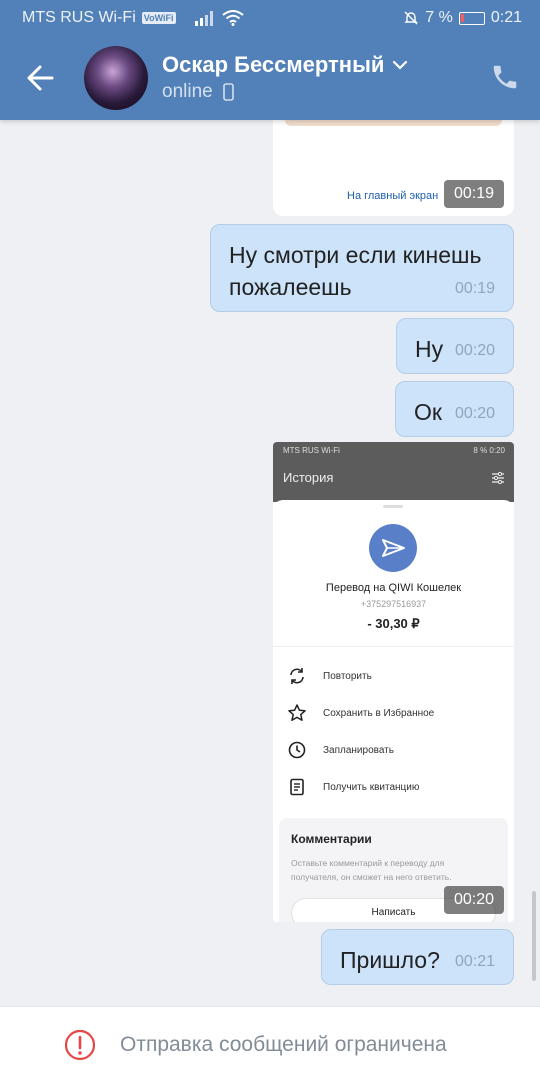 This screenshot has height=1080, width=540. Describe the element at coordinates (80, 1045) in the screenshot. I see `exclamation-circle-icon` at that location.